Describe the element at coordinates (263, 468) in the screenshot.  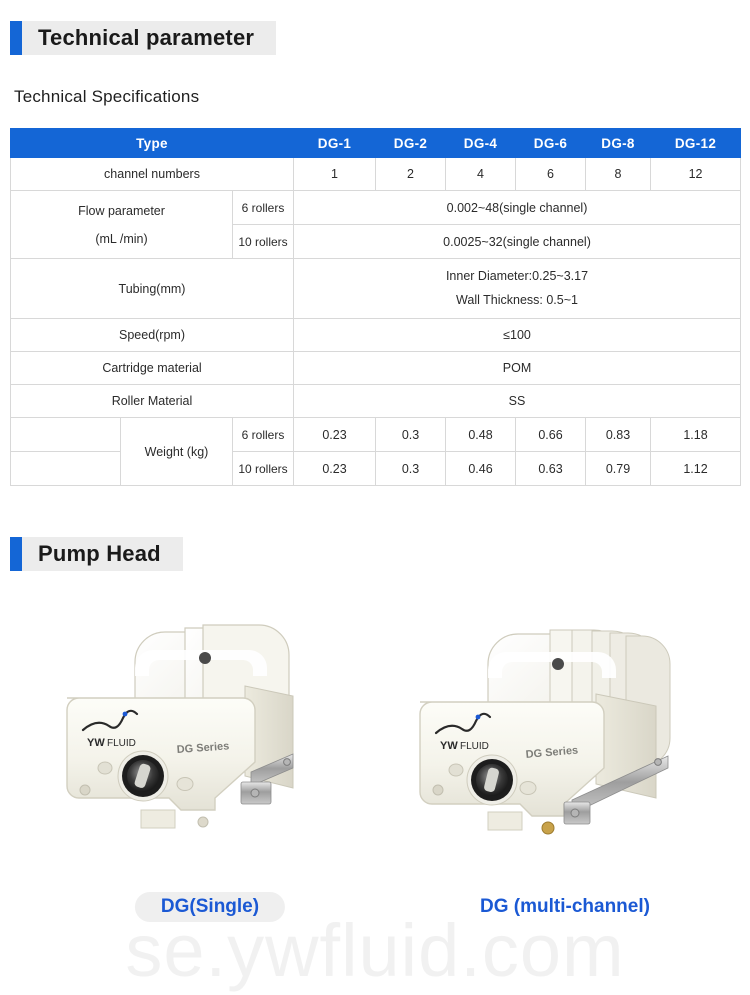
I see `sub-label-weight-10-rollers: 10 rollers` at that location.